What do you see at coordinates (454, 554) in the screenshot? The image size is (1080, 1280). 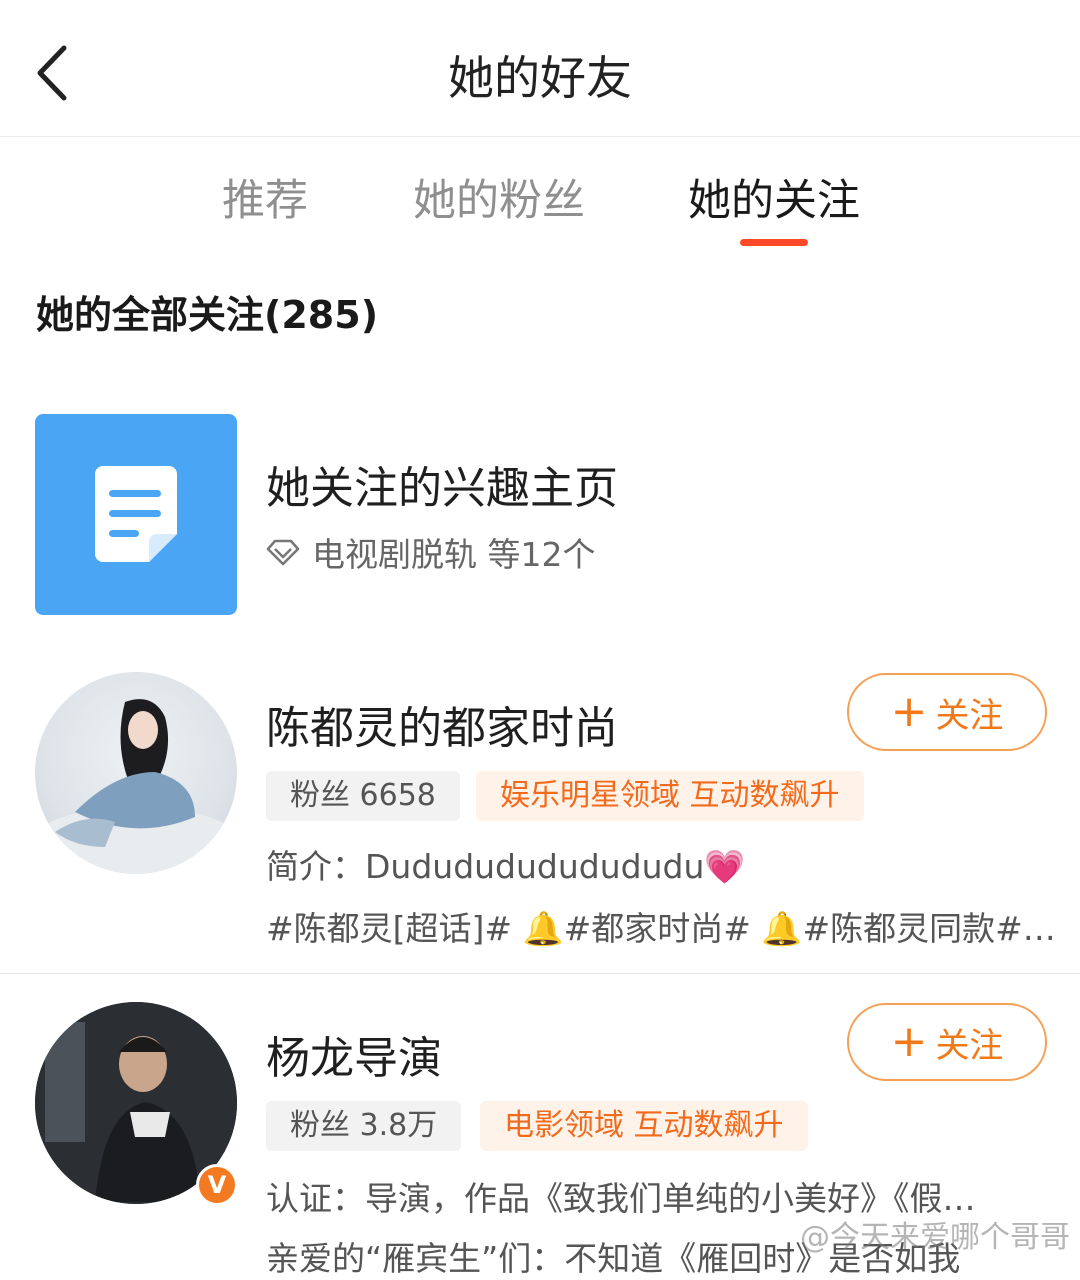 I see `interest-subtitle-text: 电视剧脱轨 等12个` at bounding box center [454, 554].